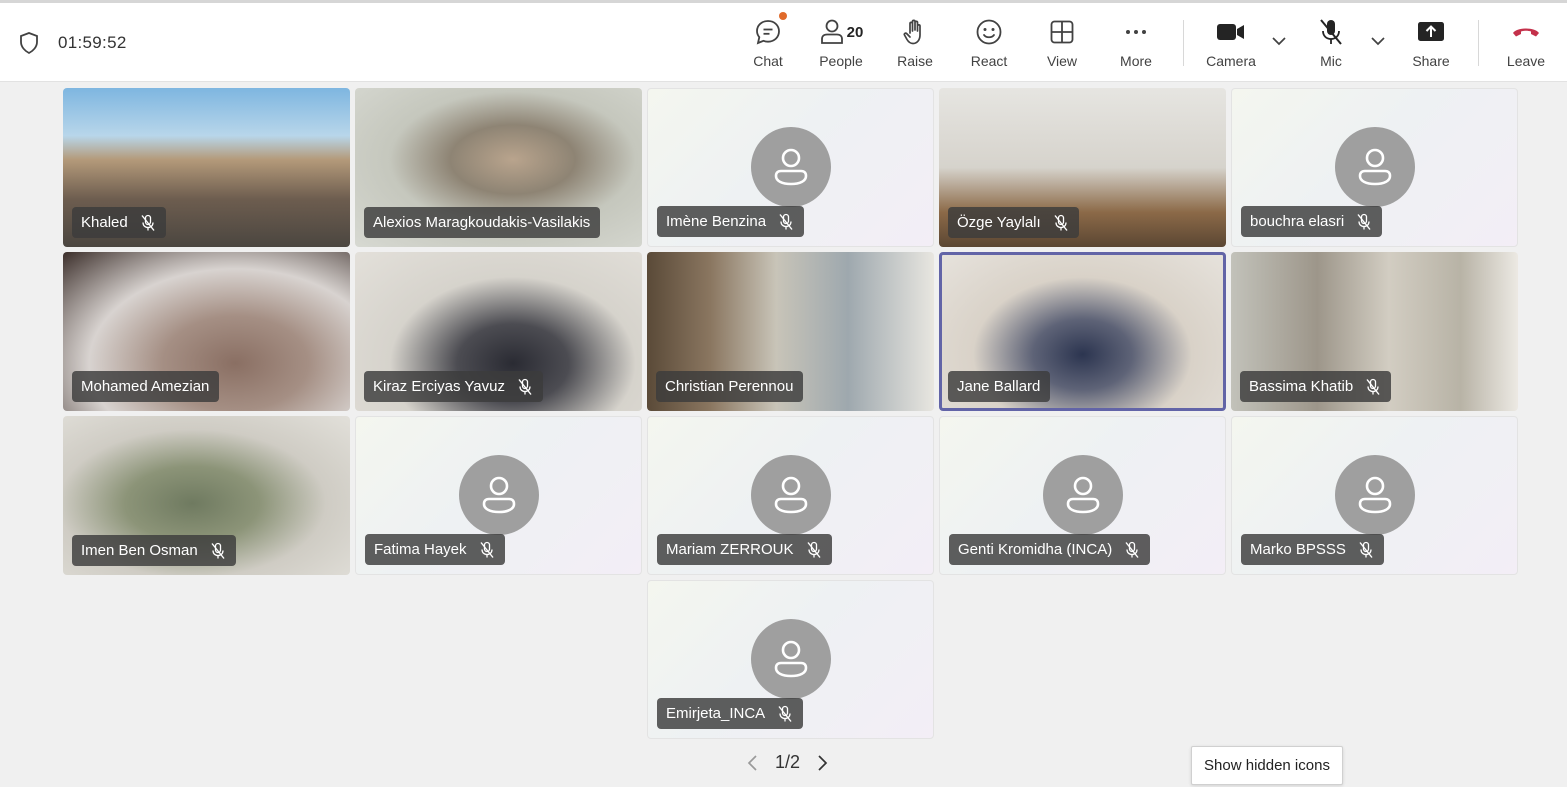 The image size is (1567, 787). What do you see at coordinates (1062, 61) in the screenshot?
I see `view-label: View` at bounding box center [1062, 61].